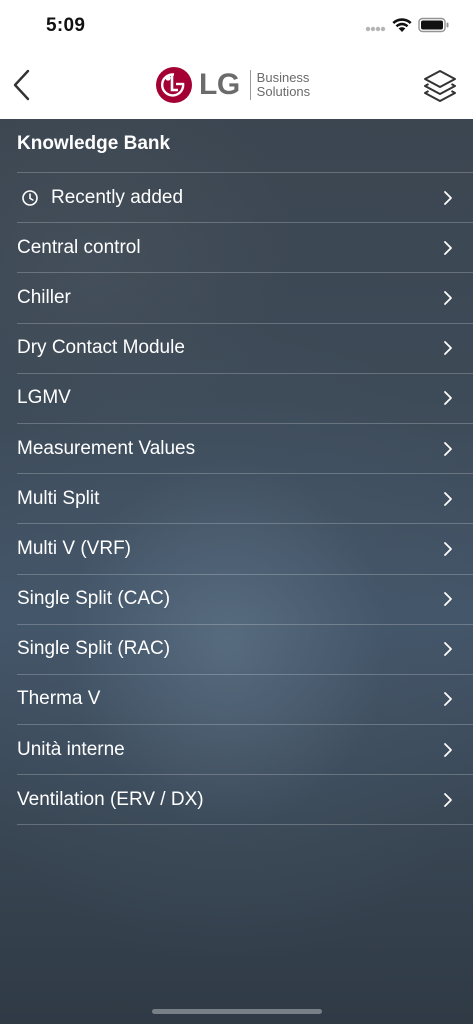 The image size is (473, 1024). Describe the element at coordinates (245, 399) in the screenshot. I see `list-item-lgmv: LGMV` at that location.